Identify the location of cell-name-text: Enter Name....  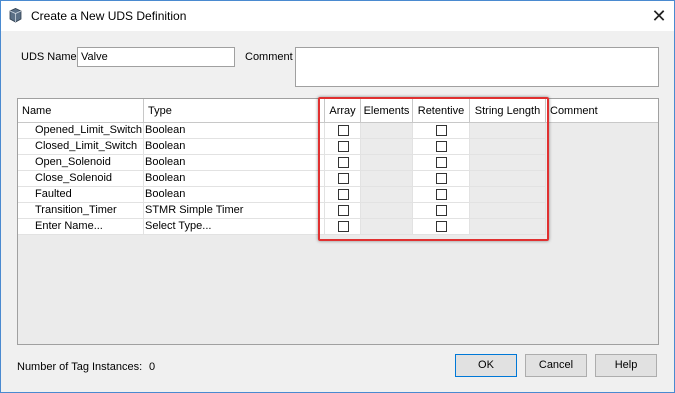
(69, 226).